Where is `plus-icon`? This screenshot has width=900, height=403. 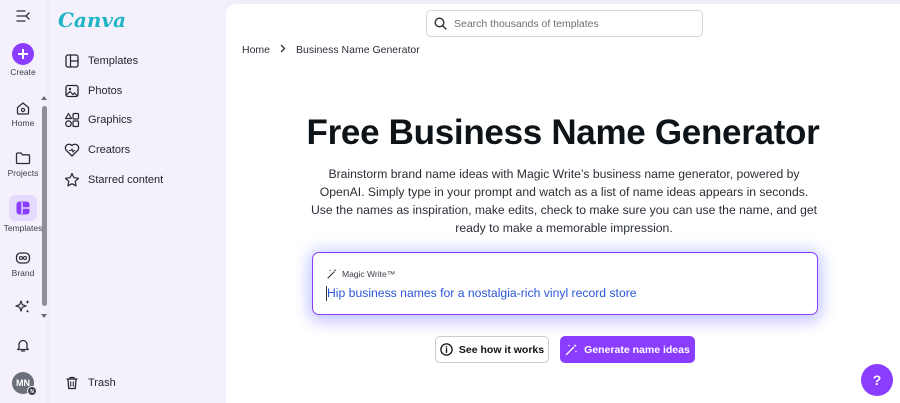 plus-icon is located at coordinates (23, 54).